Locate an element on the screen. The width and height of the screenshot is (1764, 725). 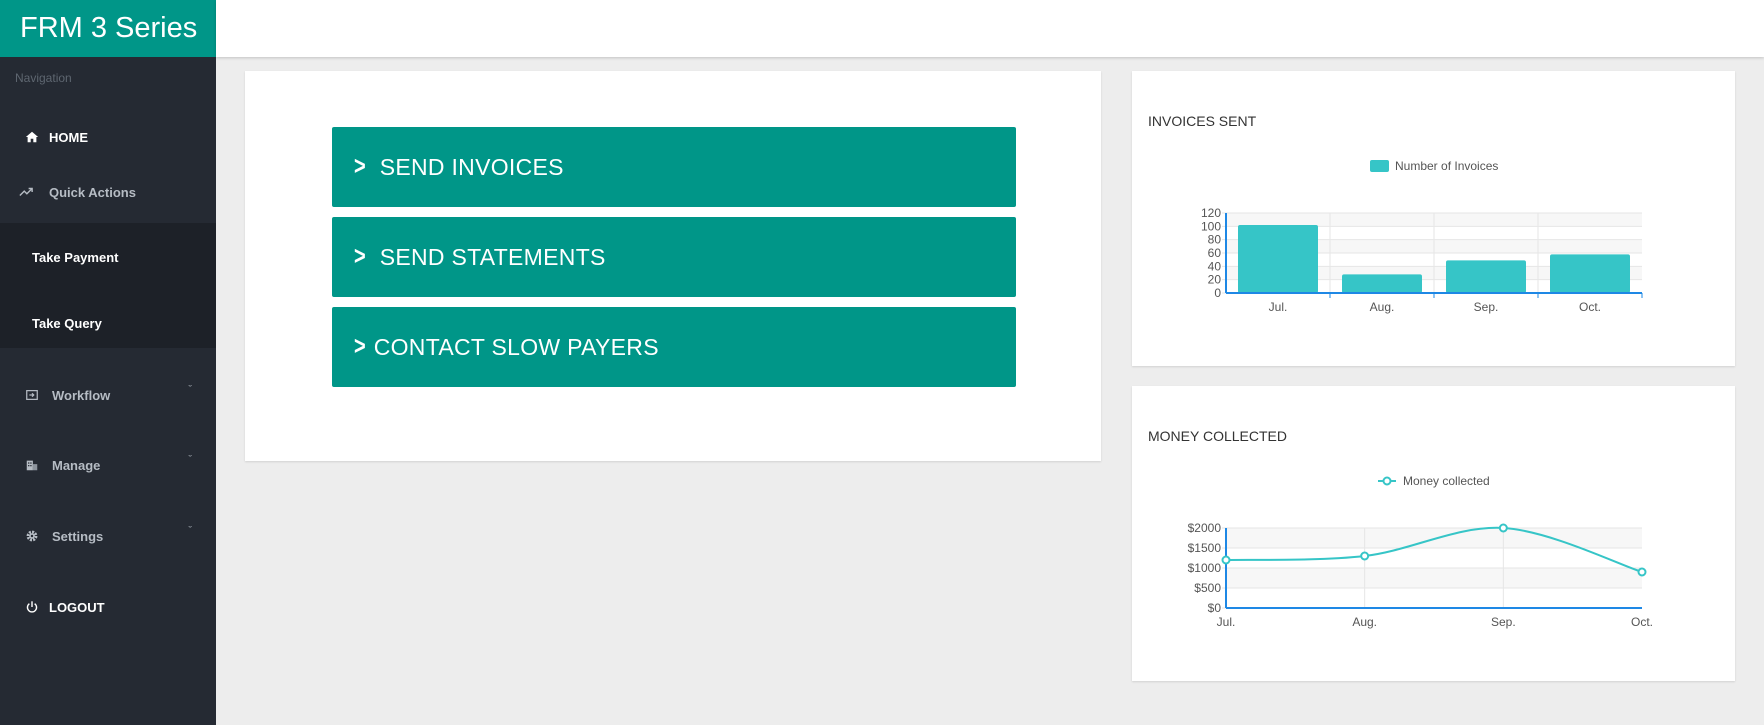
sidebar-item-label: Quick Actions is located at coordinates (92, 192).